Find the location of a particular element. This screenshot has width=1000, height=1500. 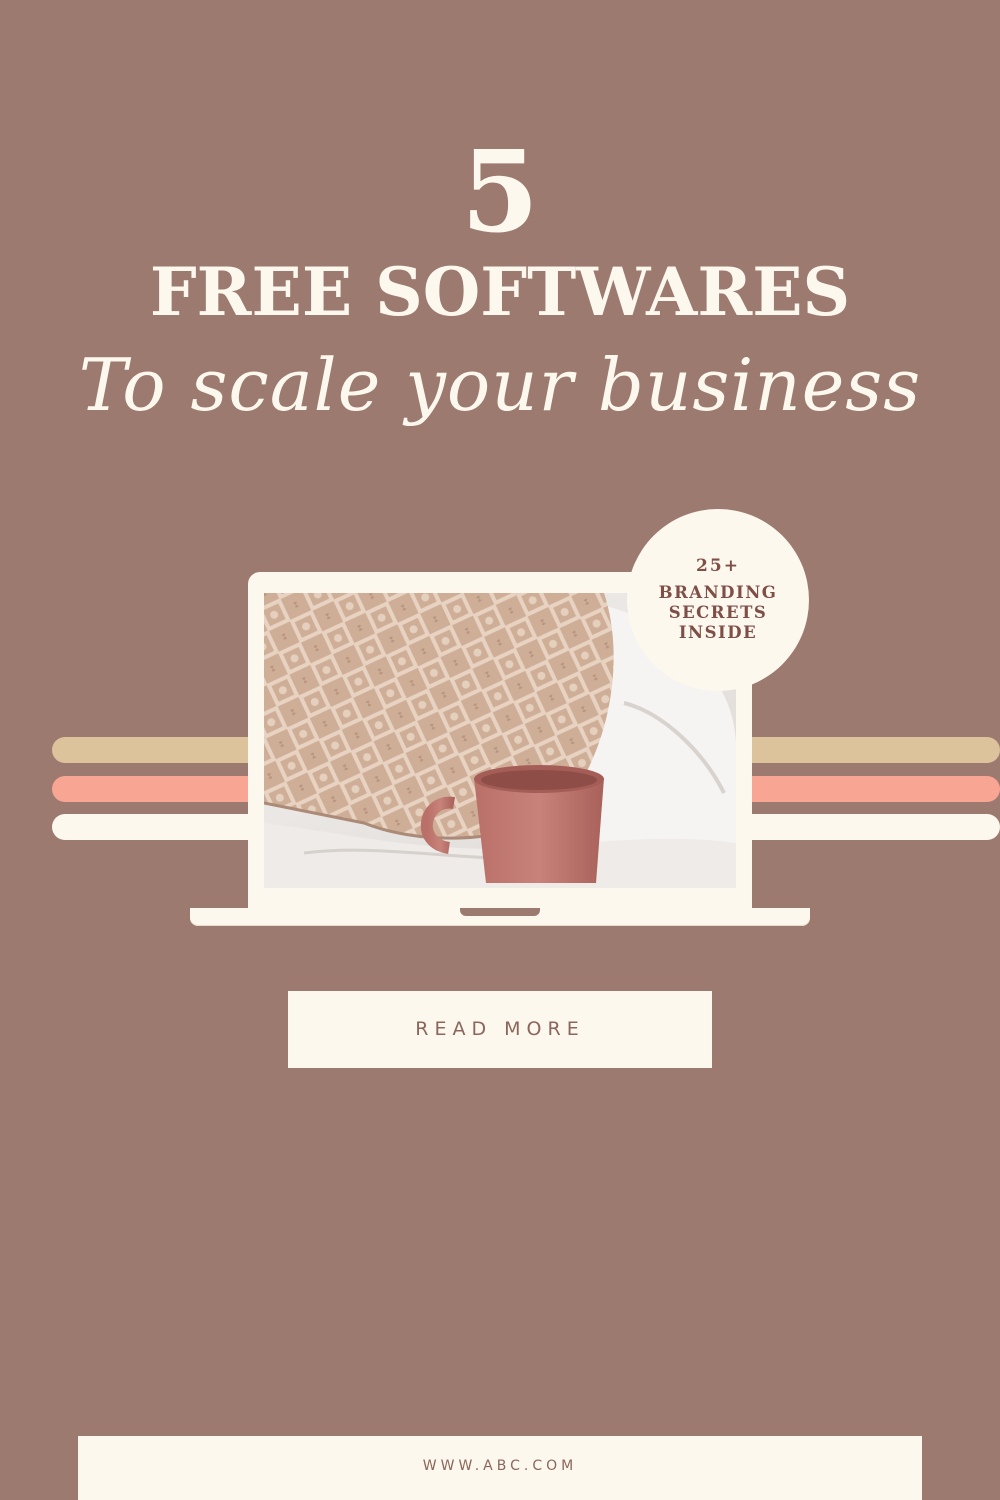

laptop-notch is located at coordinates (500, 912).